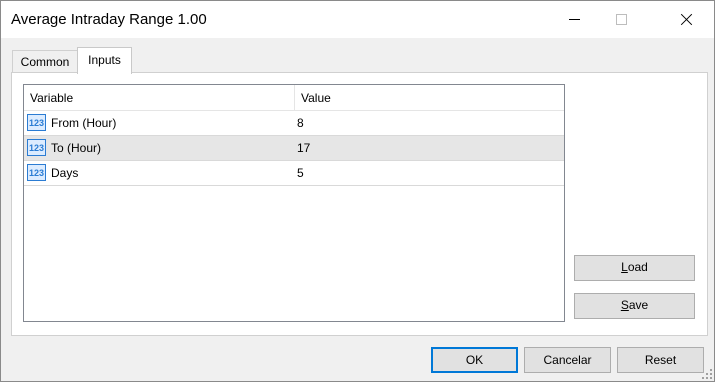  What do you see at coordinates (707, 374) in the screenshot?
I see `resize-grip-icon` at bounding box center [707, 374].